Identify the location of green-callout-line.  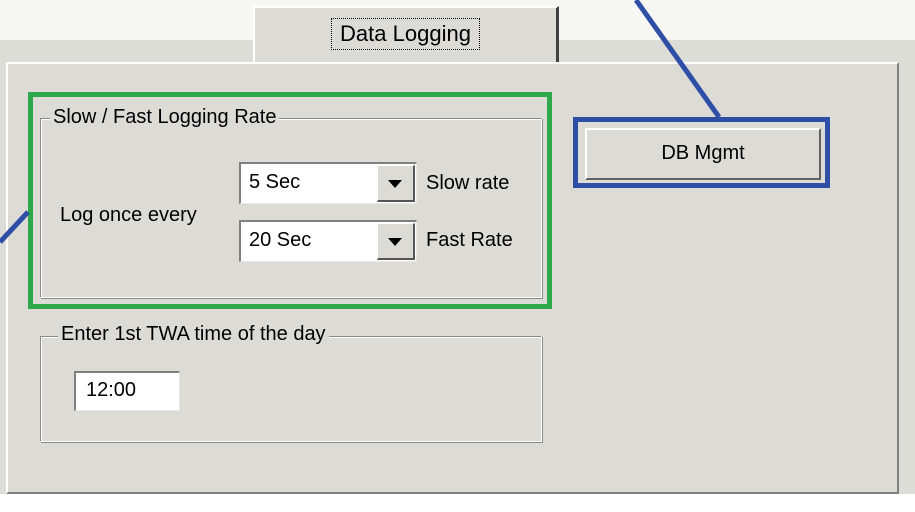
(15, 227).